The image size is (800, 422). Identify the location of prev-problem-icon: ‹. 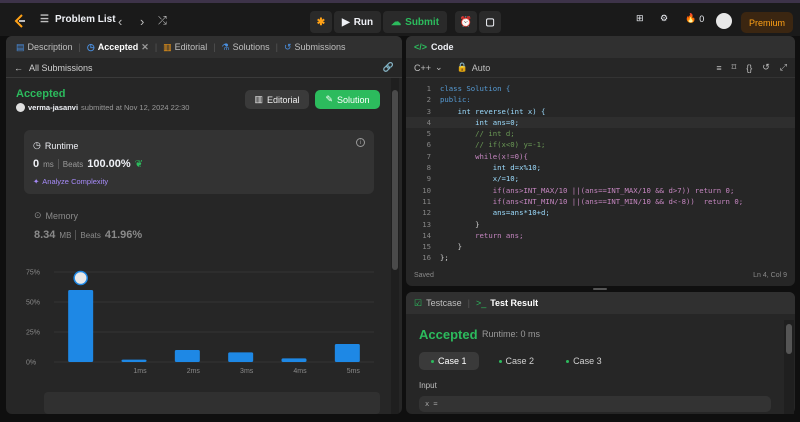
(120, 21).